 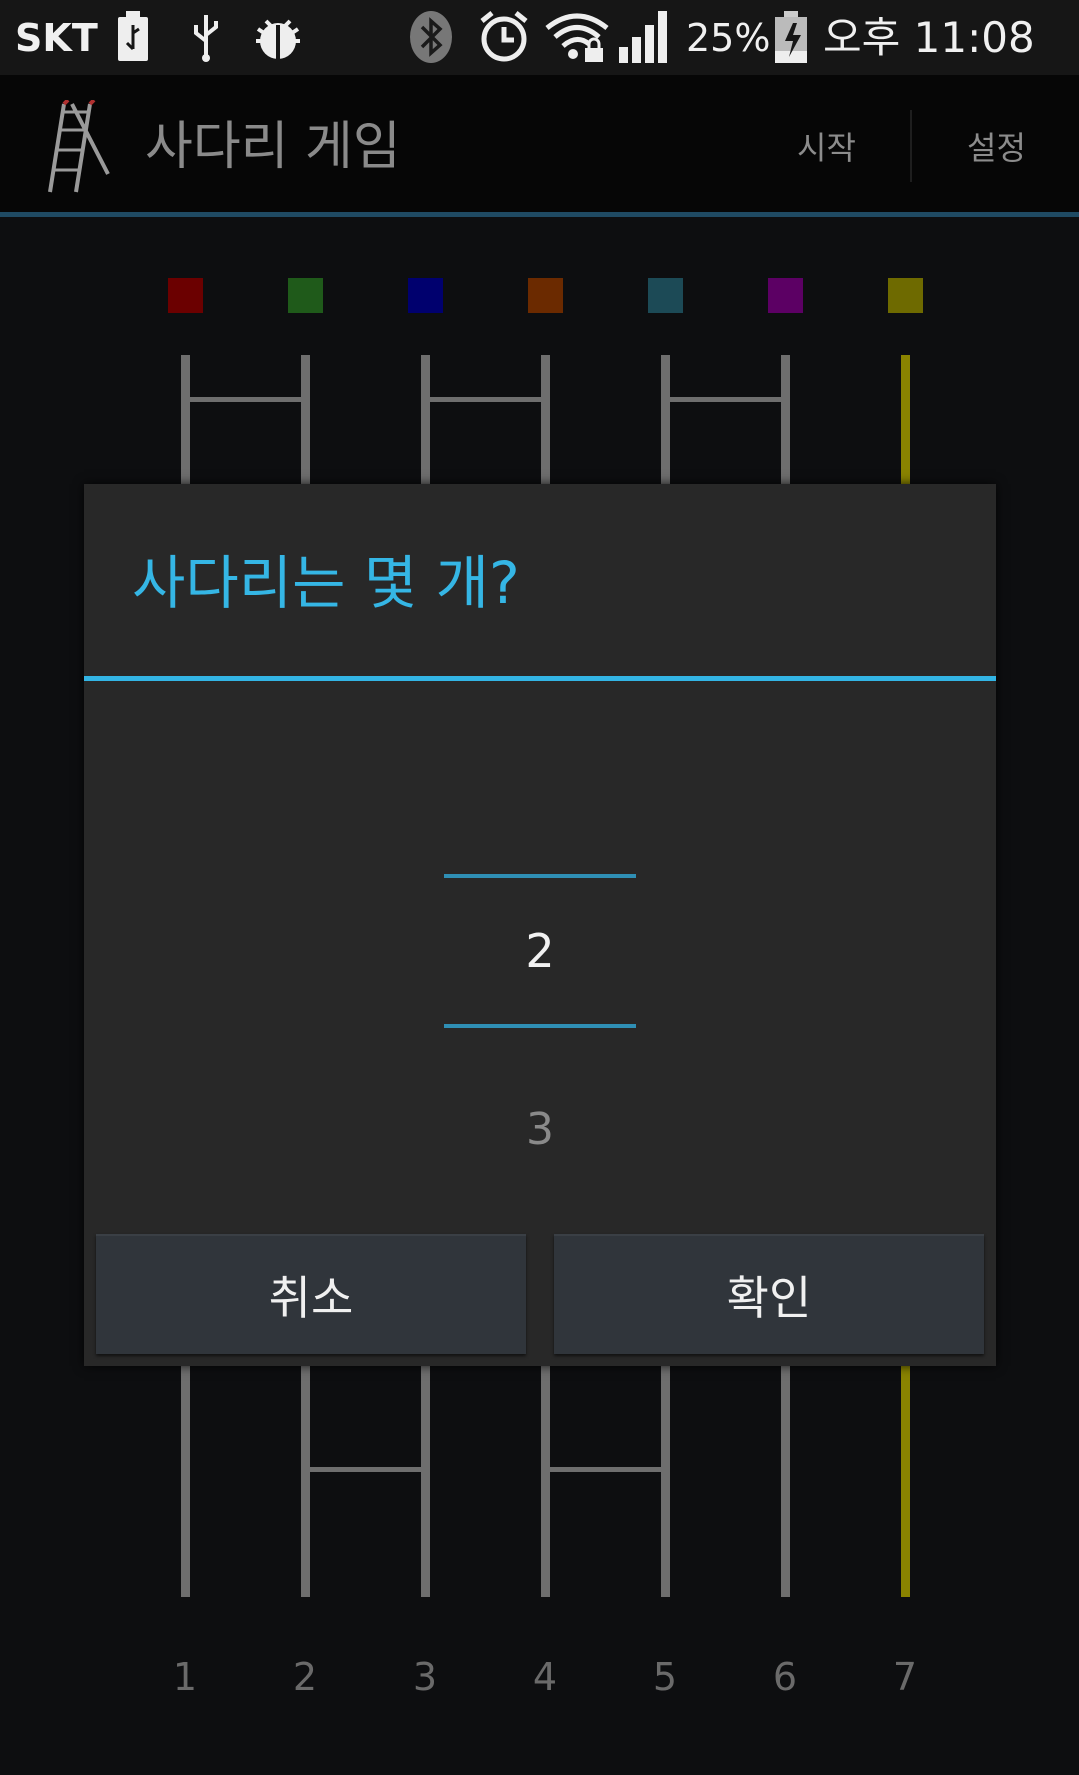 I want to click on ladder-rail-3-upper, so click(x=425, y=420).